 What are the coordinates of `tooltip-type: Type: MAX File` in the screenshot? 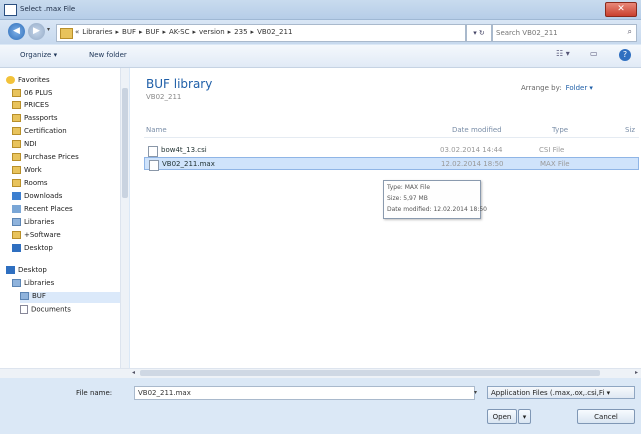 It's located at (409, 187).